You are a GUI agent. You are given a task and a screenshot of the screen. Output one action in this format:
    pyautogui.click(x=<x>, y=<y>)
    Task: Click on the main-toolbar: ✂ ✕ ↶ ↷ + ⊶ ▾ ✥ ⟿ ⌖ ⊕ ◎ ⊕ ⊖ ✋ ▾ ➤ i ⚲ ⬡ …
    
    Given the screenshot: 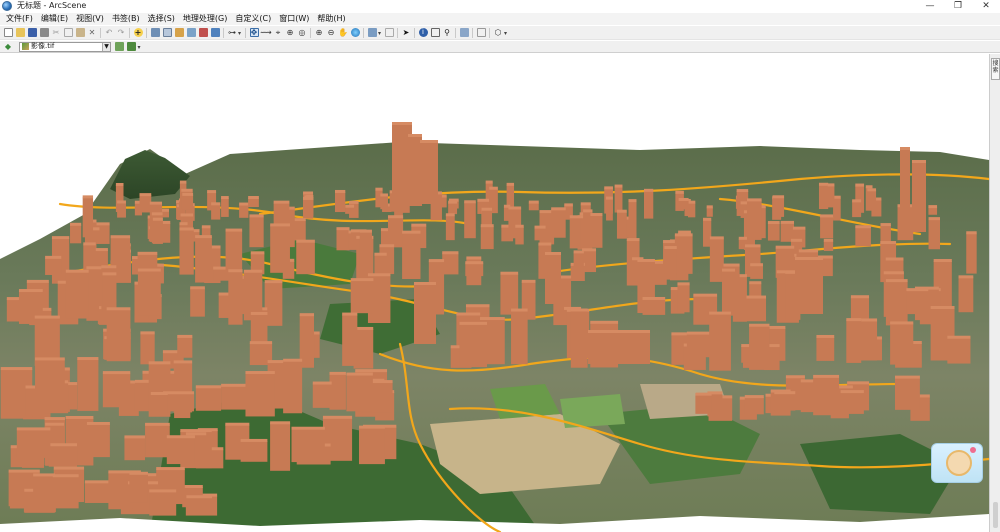 What is the action you would take?
    pyautogui.click(x=500, y=33)
    